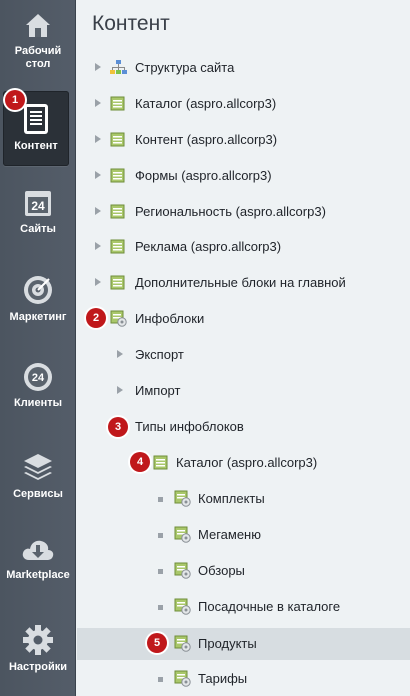  I want to click on layers-icon, so click(38, 467).